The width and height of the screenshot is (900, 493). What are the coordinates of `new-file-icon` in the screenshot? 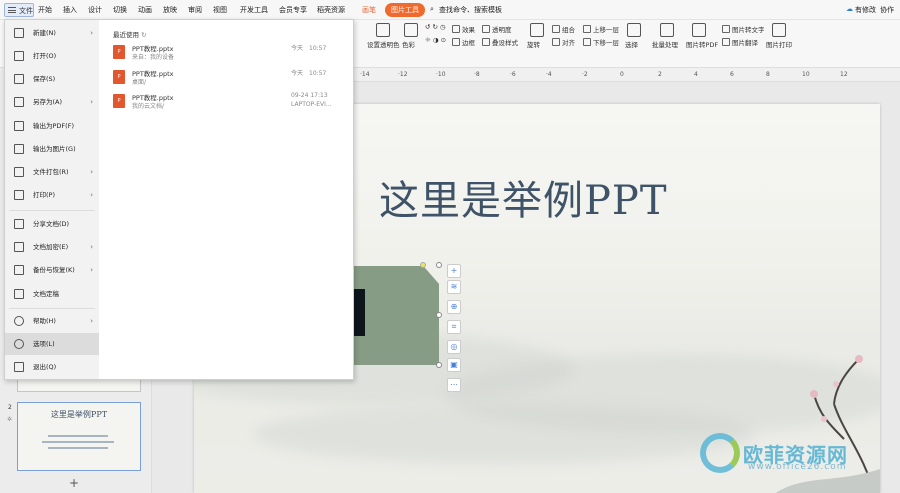 It's located at (19, 33).